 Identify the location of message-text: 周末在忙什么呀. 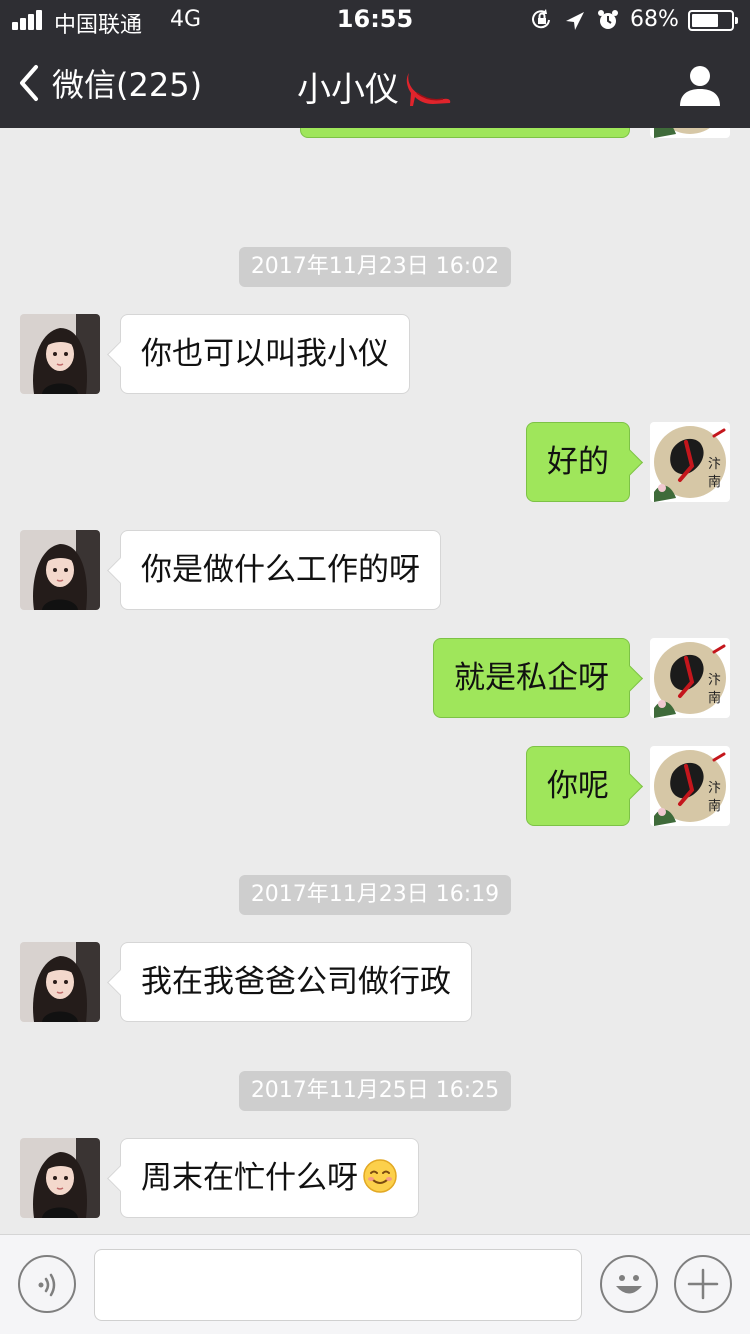
(249, 1178).